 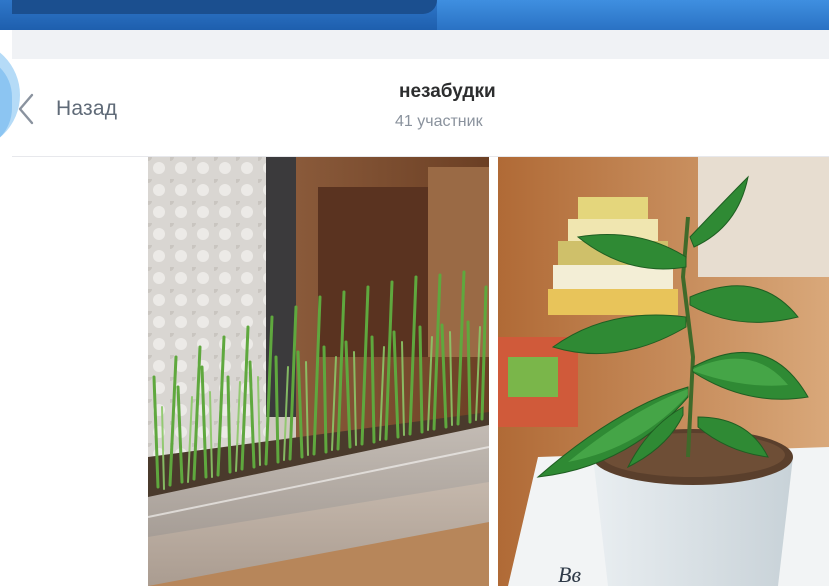 What do you see at coordinates (447, 91) in the screenshot?
I see `chat-title: незабудки` at bounding box center [447, 91].